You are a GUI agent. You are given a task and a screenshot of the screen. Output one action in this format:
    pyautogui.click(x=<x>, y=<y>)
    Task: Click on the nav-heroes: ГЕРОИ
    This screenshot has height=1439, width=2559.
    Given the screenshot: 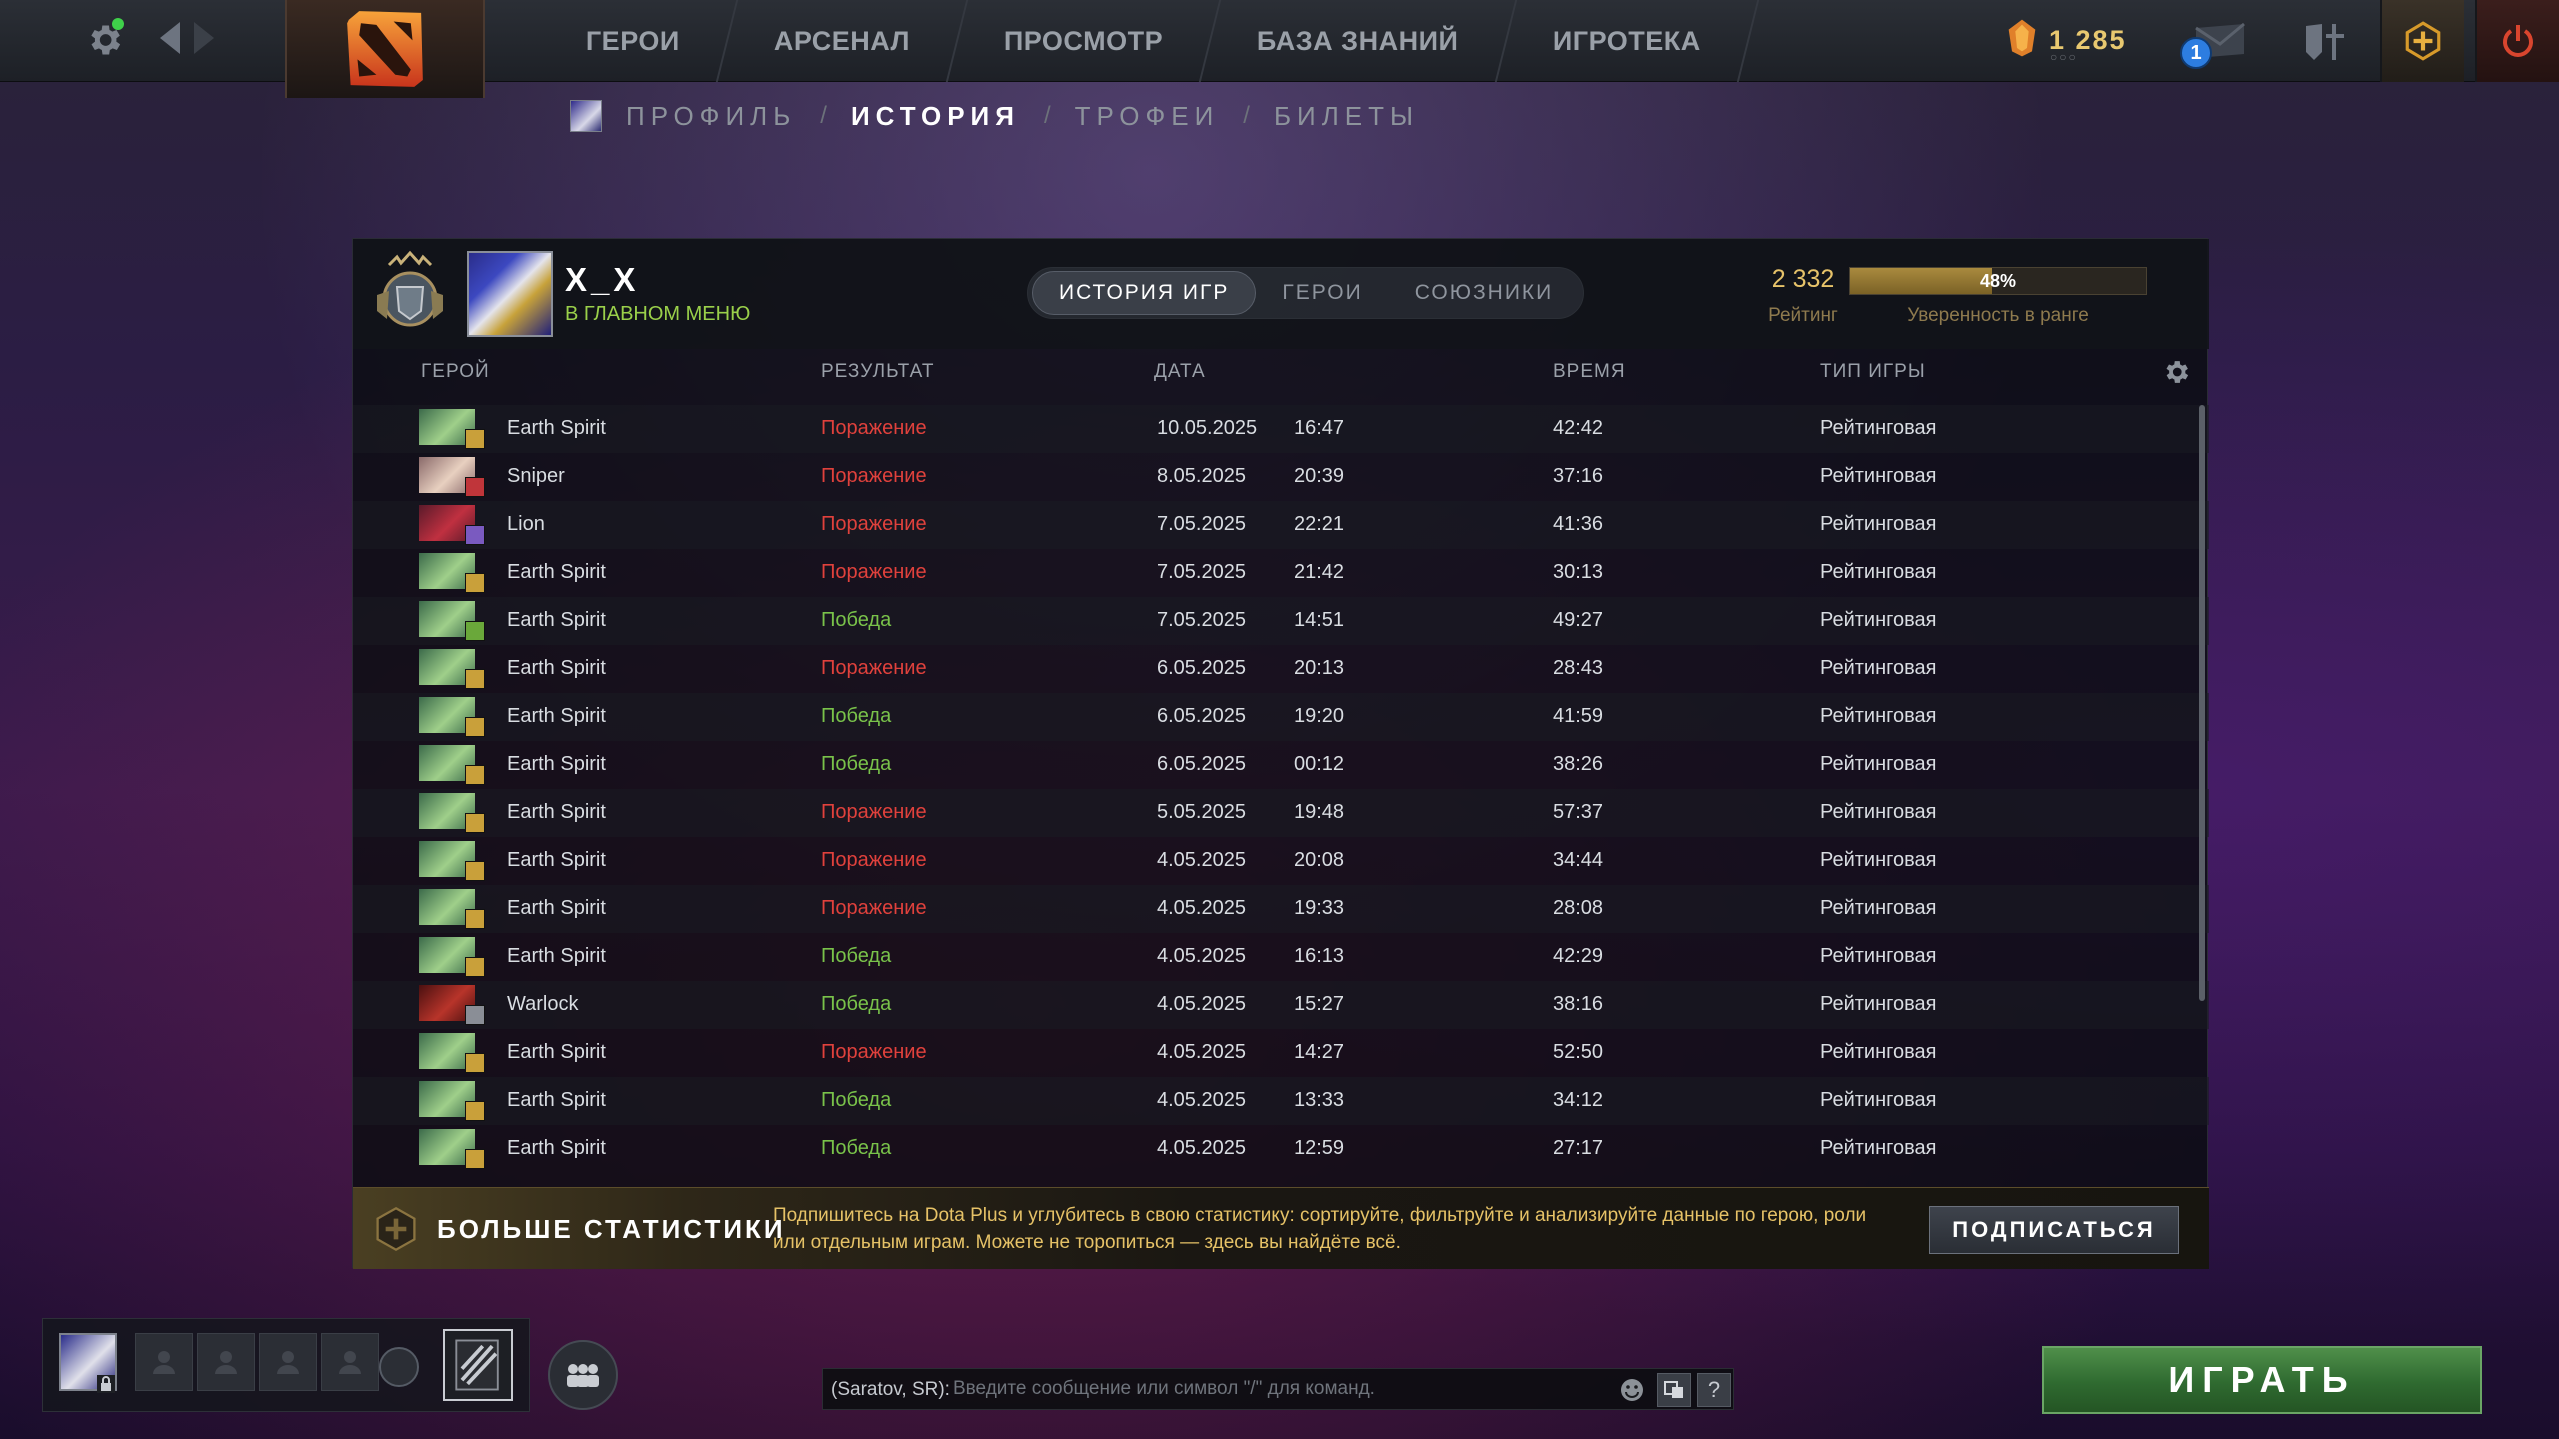 What is the action you would take?
    pyautogui.click(x=634, y=41)
    